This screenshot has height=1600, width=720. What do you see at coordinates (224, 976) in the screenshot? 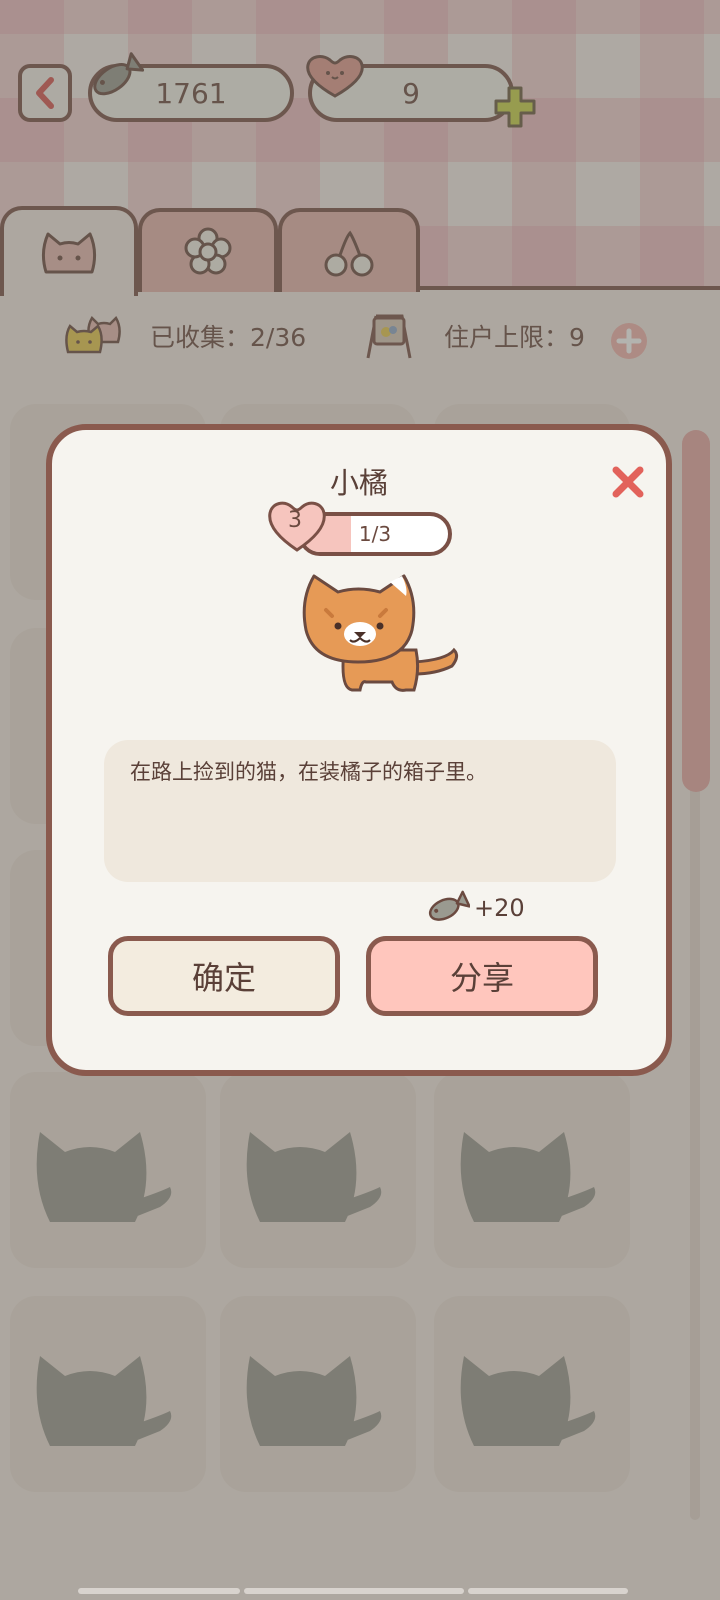
I see `confirm-button: 确定` at bounding box center [224, 976].